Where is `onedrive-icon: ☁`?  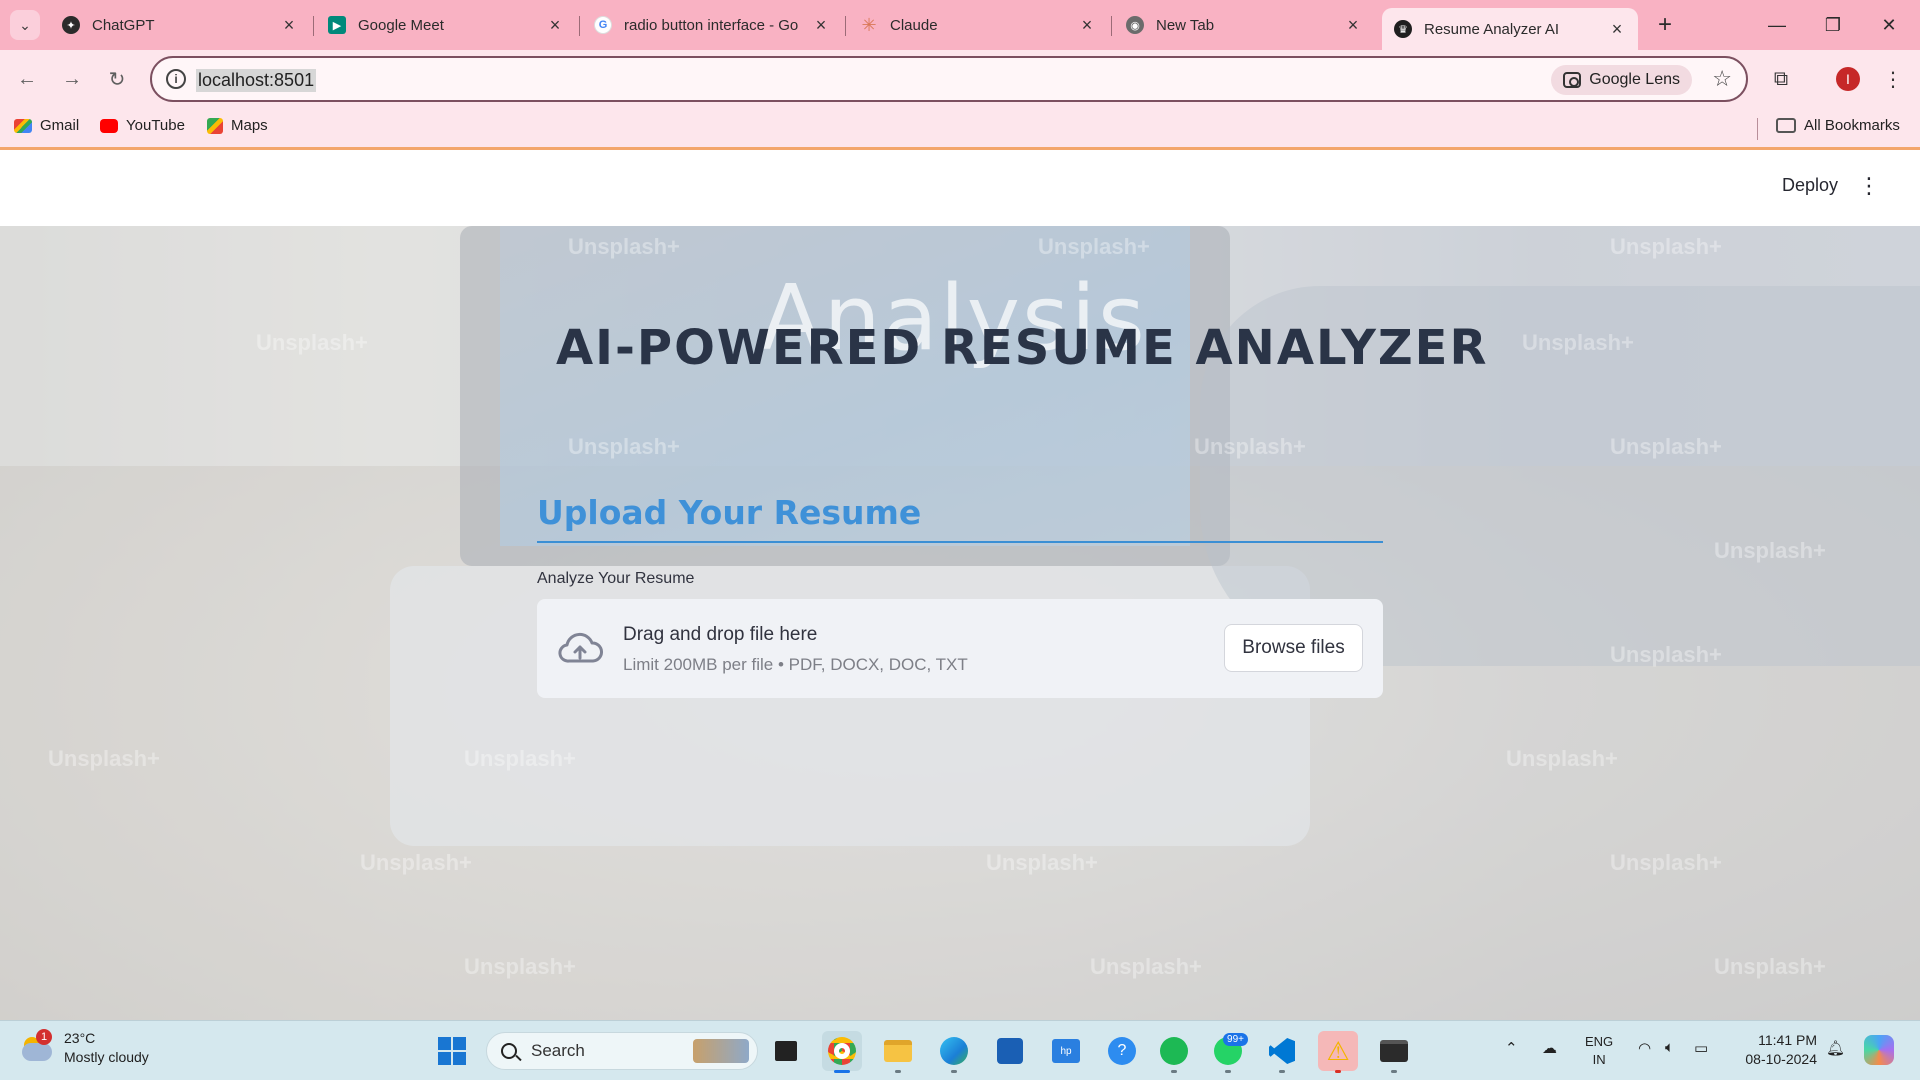
onedrive-icon: ☁ is located at coordinates (1549, 1048).